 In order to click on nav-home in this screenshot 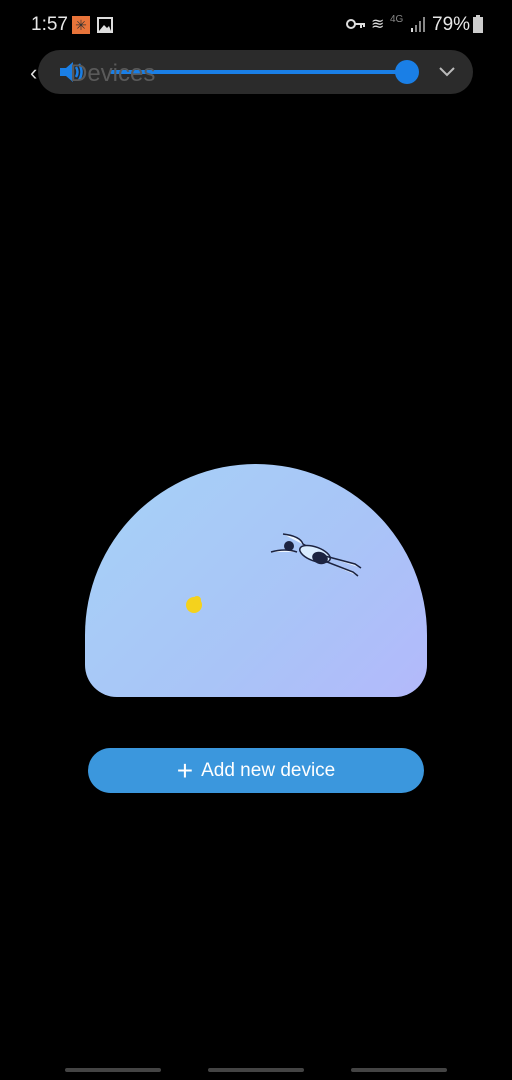, I will do `click(256, 1070)`.